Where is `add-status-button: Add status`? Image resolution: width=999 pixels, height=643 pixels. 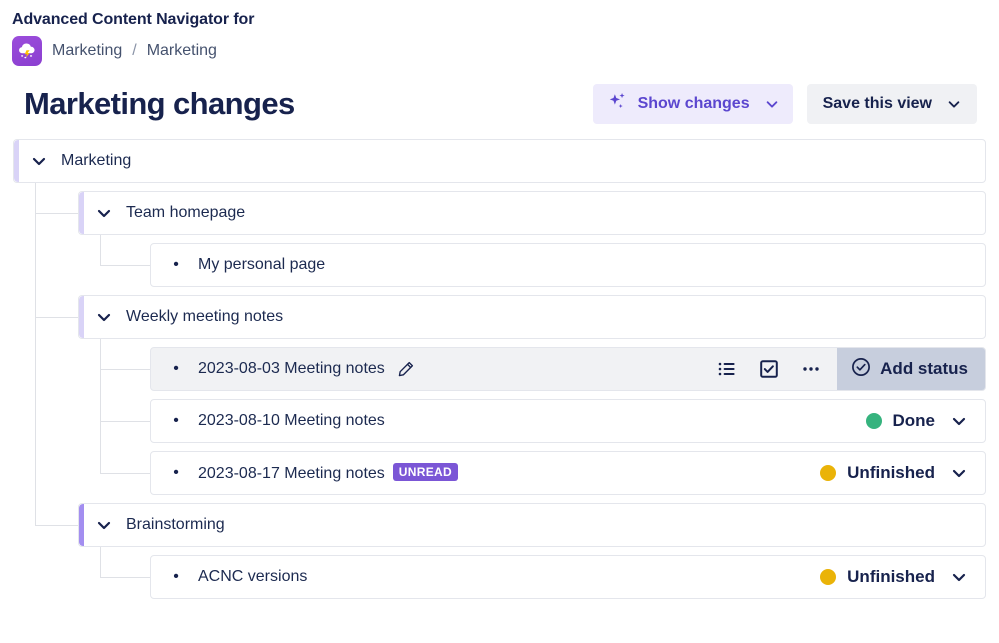 add-status-button: Add status is located at coordinates (911, 369).